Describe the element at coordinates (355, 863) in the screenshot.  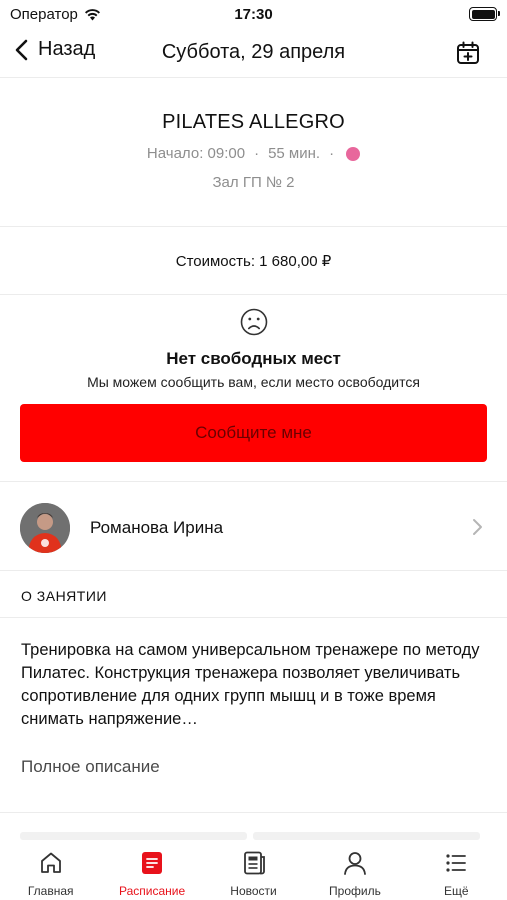
I see `profile-icon` at that location.